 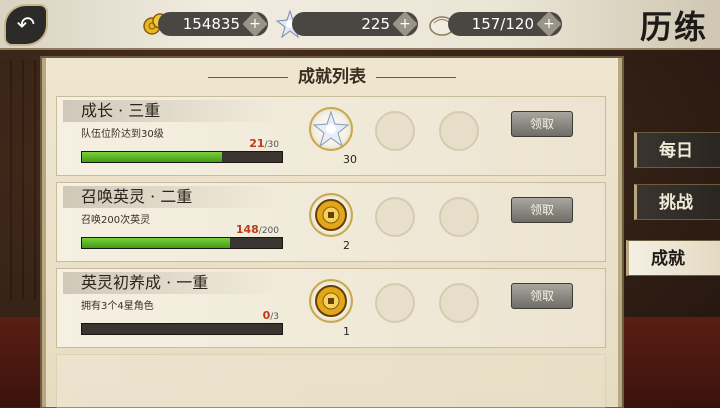 I want to click on back-button: ↶, so click(x=26, y=25).